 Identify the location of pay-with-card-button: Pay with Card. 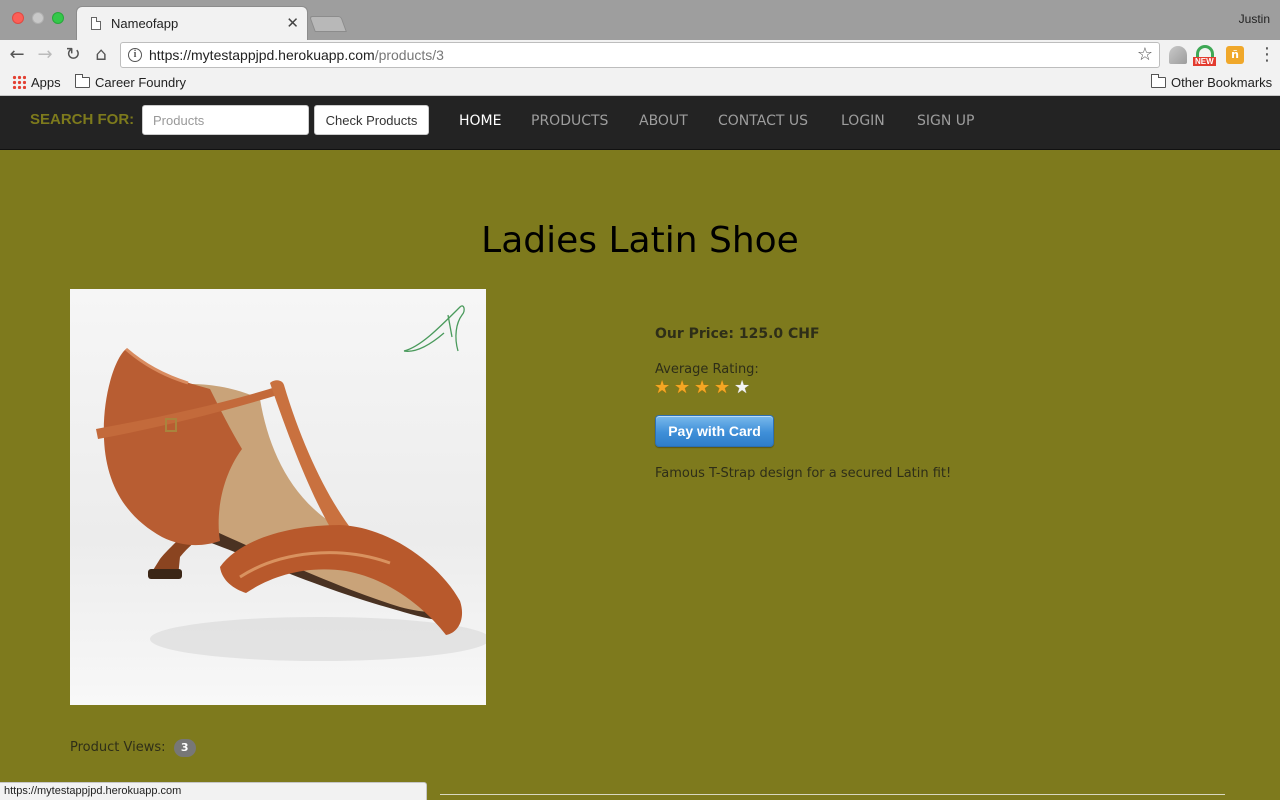
(714, 431).